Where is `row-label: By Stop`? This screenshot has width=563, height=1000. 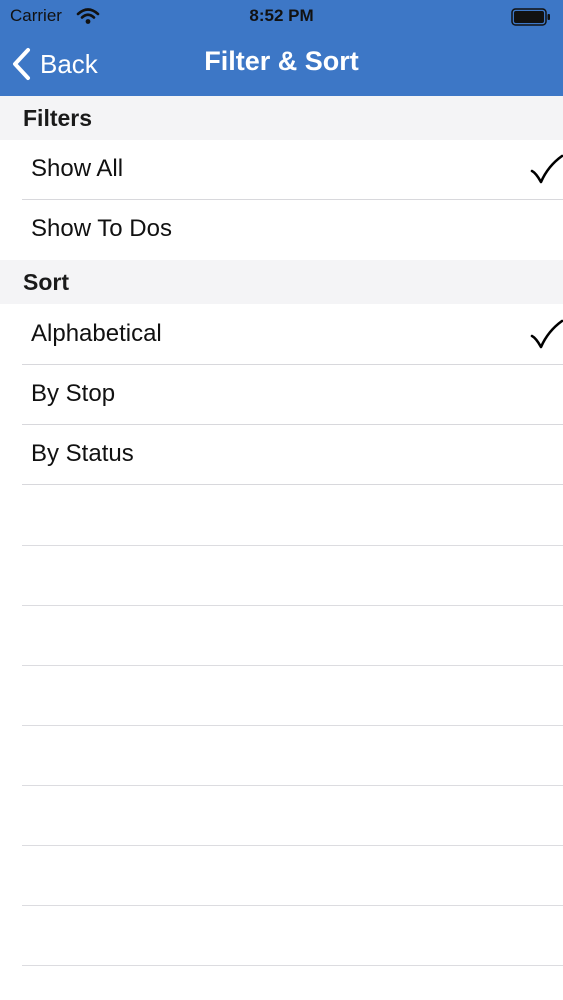
row-label: By Stop is located at coordinates (73, 393).